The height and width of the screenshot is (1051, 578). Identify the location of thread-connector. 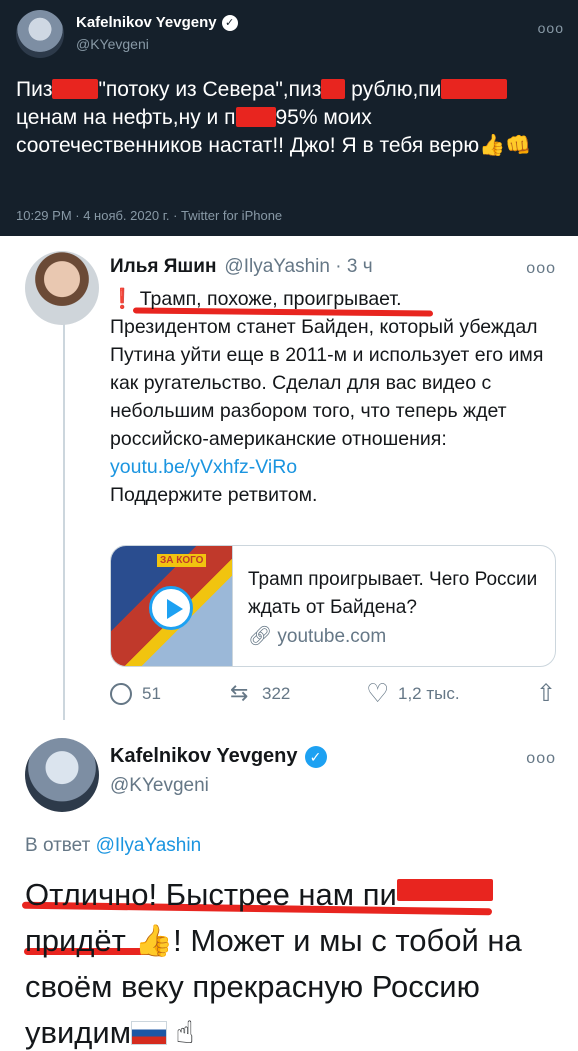
(64, 521).